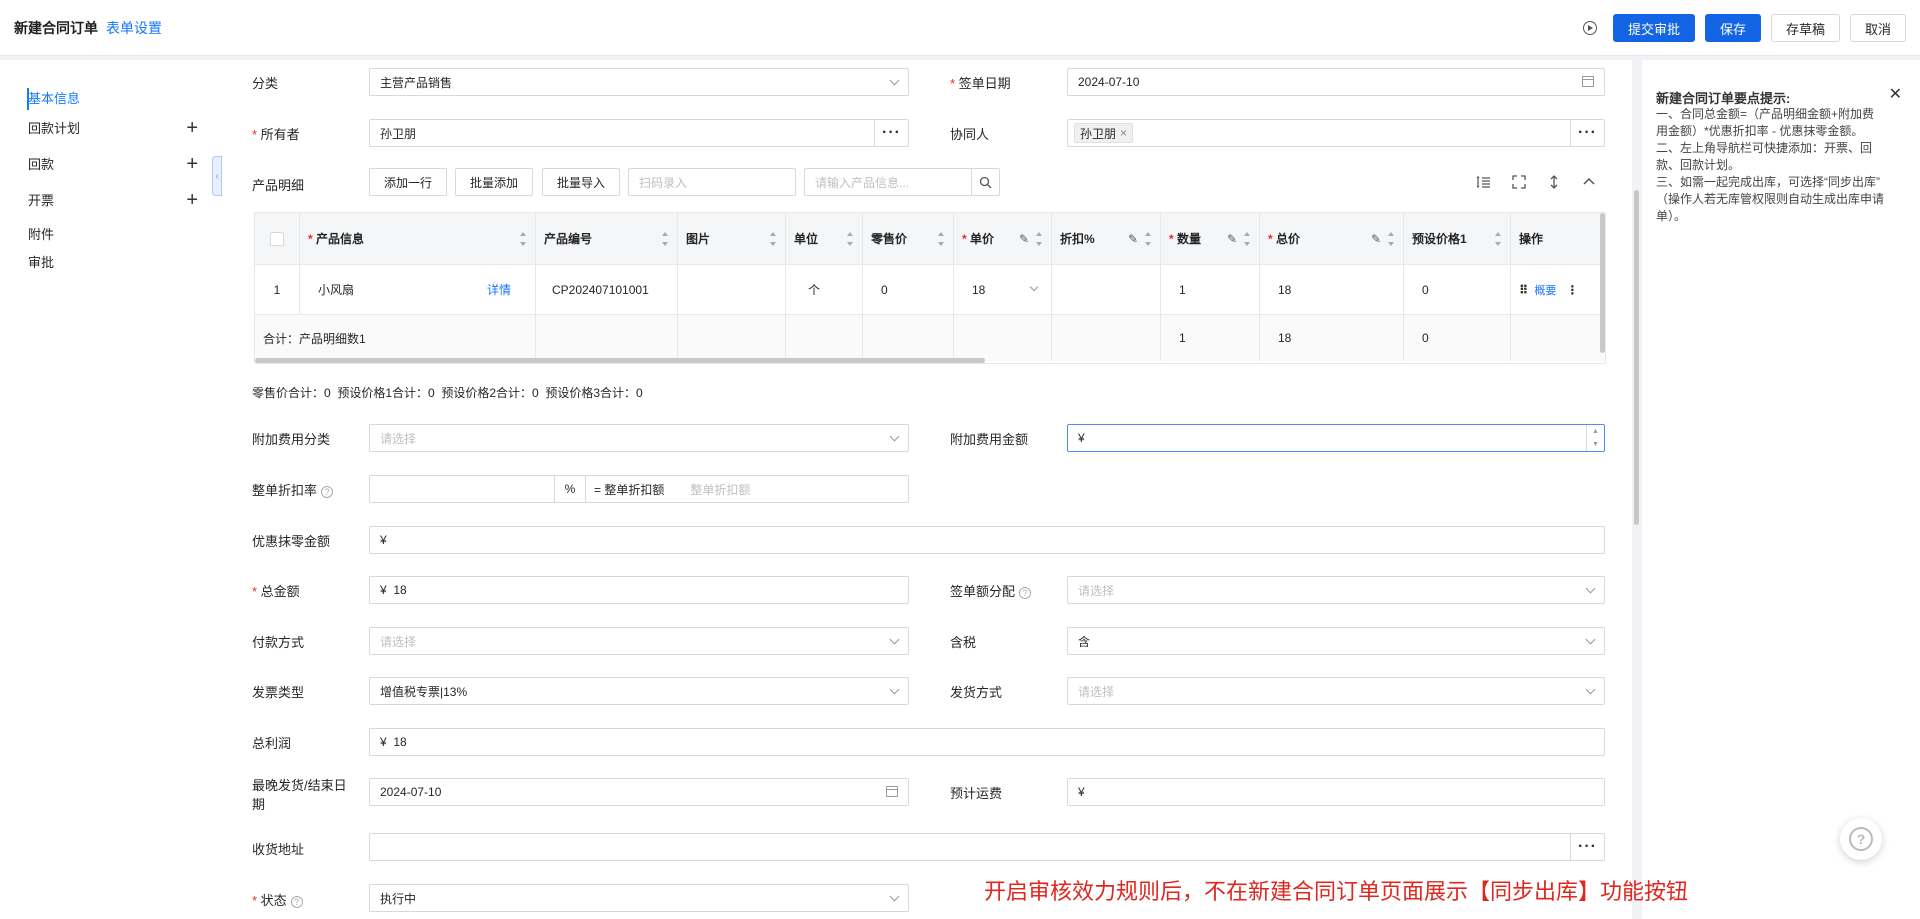  I want to click on col-product-info: 产品信息, so click(418, 238).